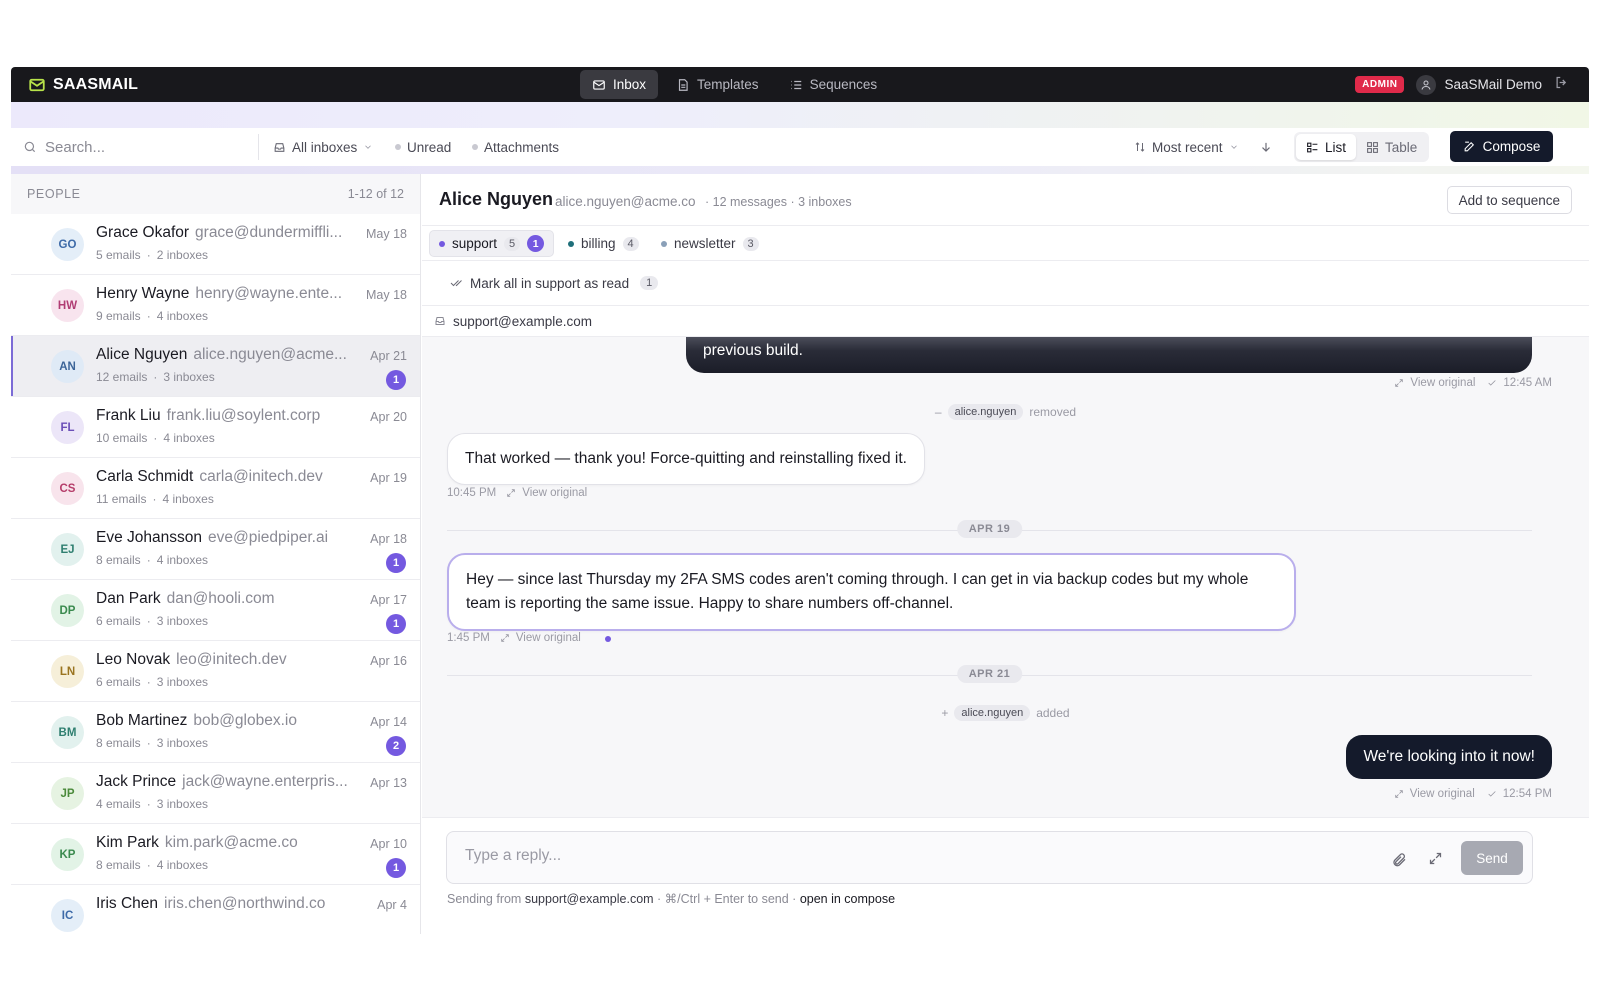 Image resolution: width=1600 pixels, height=1000 pixels. I want to click on view-list-label: List, so click(1336, 147).